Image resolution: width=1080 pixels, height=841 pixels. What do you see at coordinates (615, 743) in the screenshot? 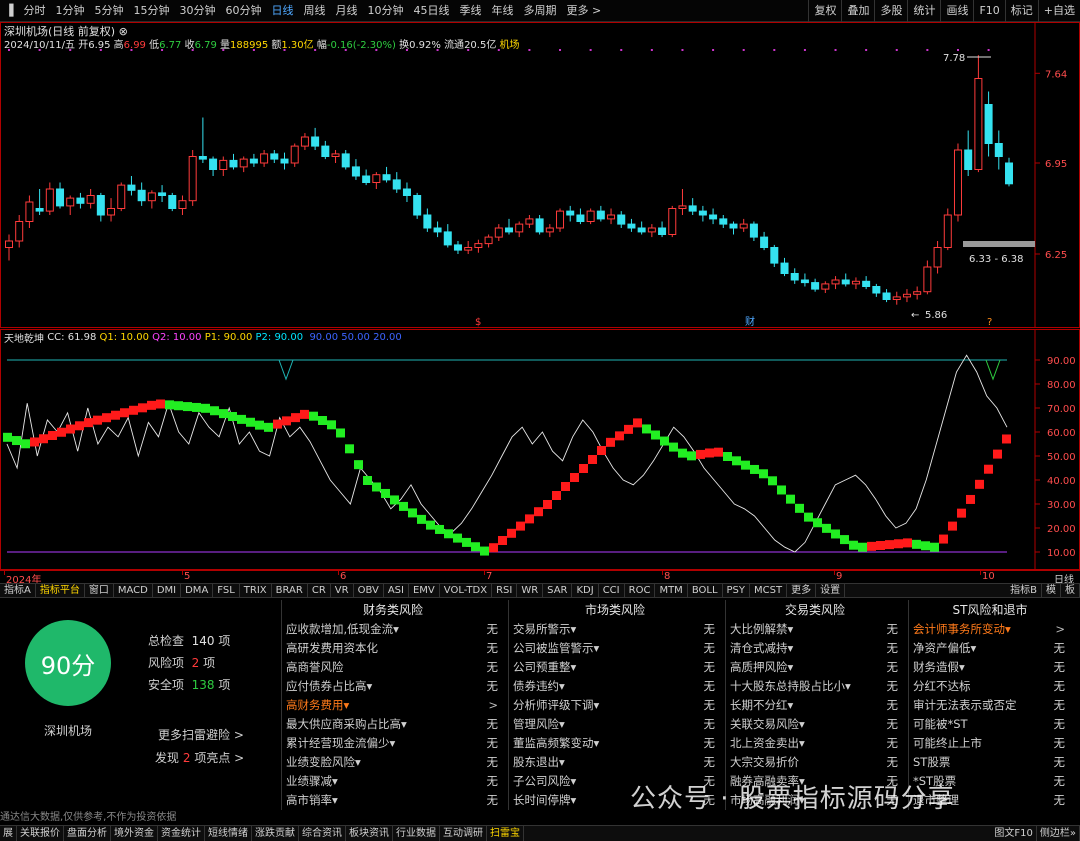
I see `risk-item: 董监高频繁变动▾ 无` at bounding box center [615, 743].